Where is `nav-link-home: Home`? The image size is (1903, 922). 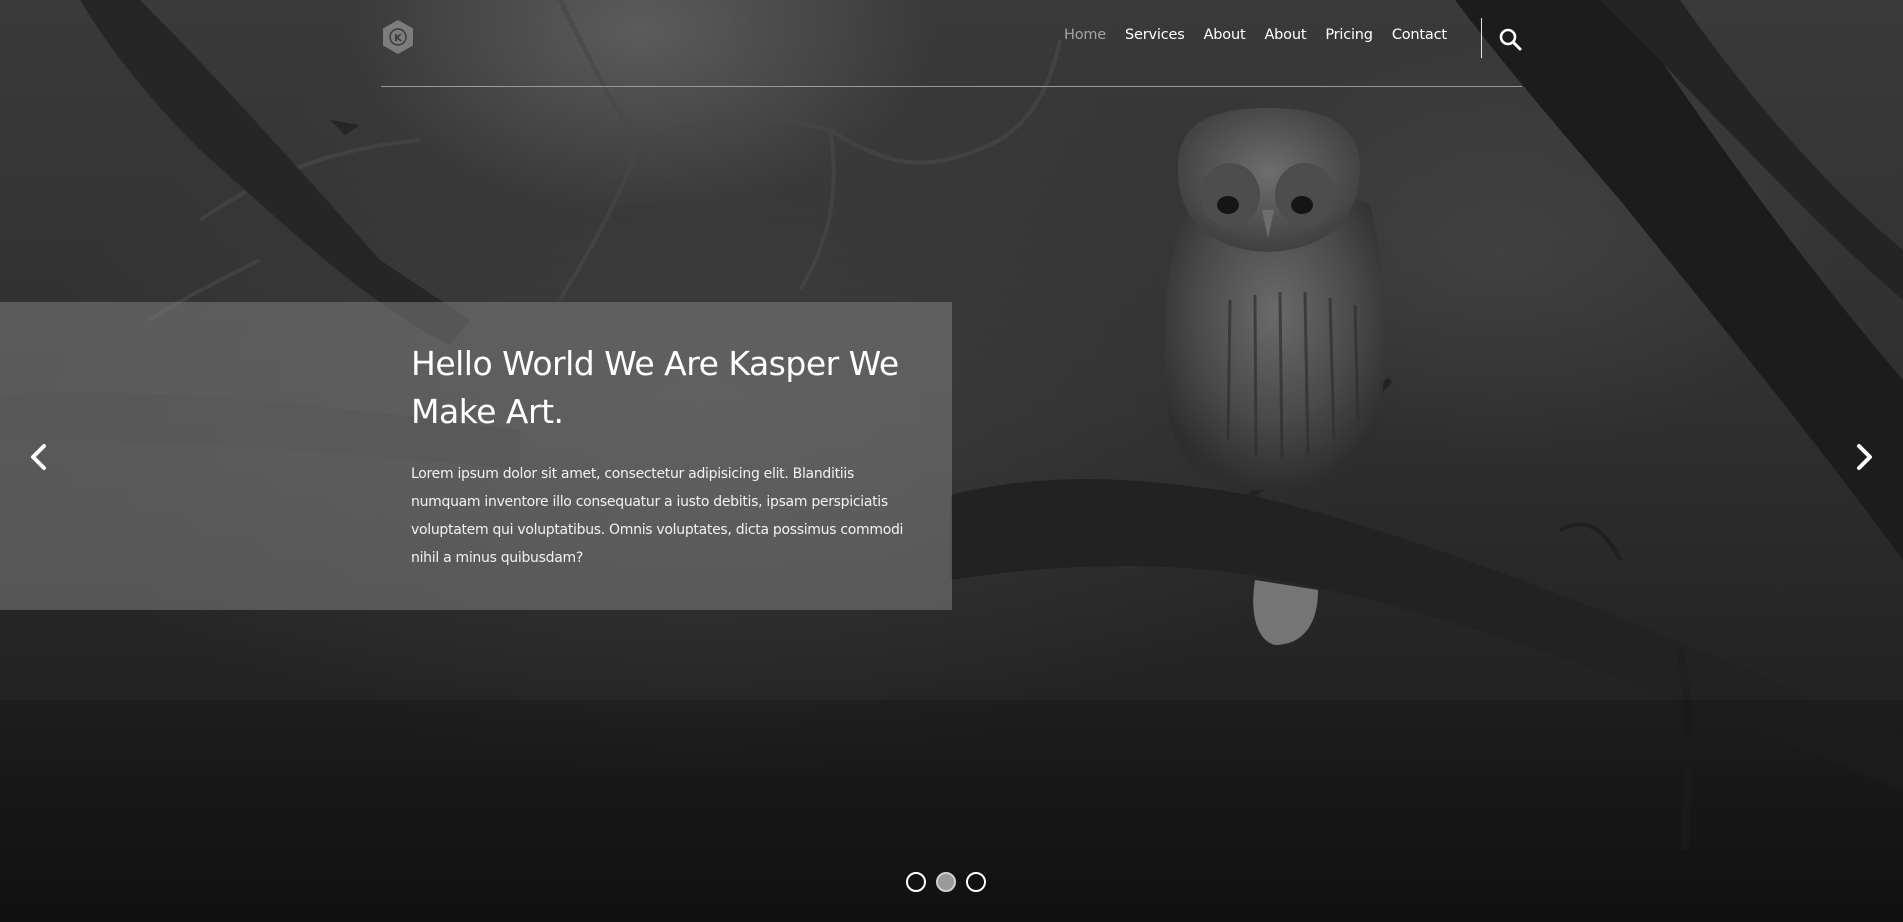 nav-link-home: Home is located at coordinates (1085, 35).